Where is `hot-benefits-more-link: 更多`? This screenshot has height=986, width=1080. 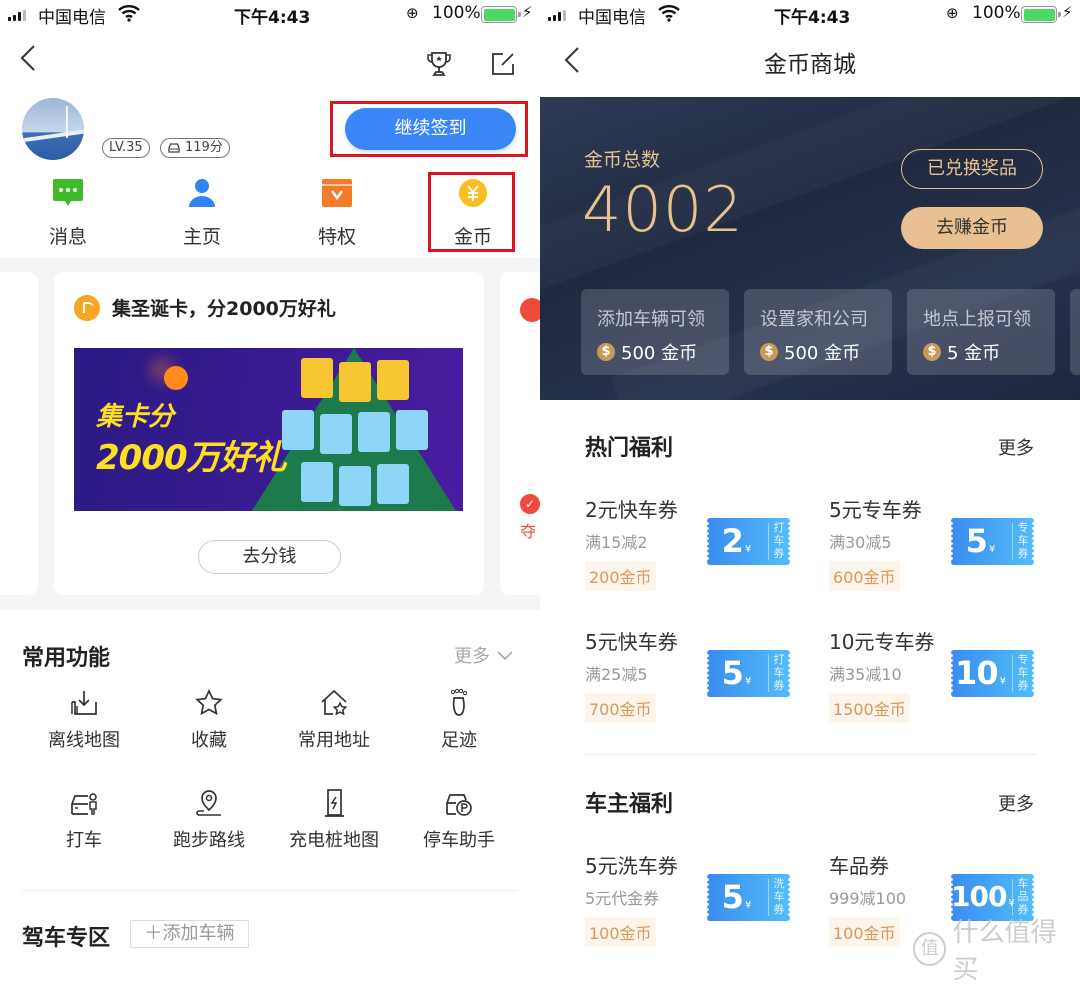
hot-benefits-more-link: 更多 is located at coordinates (1016, 447).